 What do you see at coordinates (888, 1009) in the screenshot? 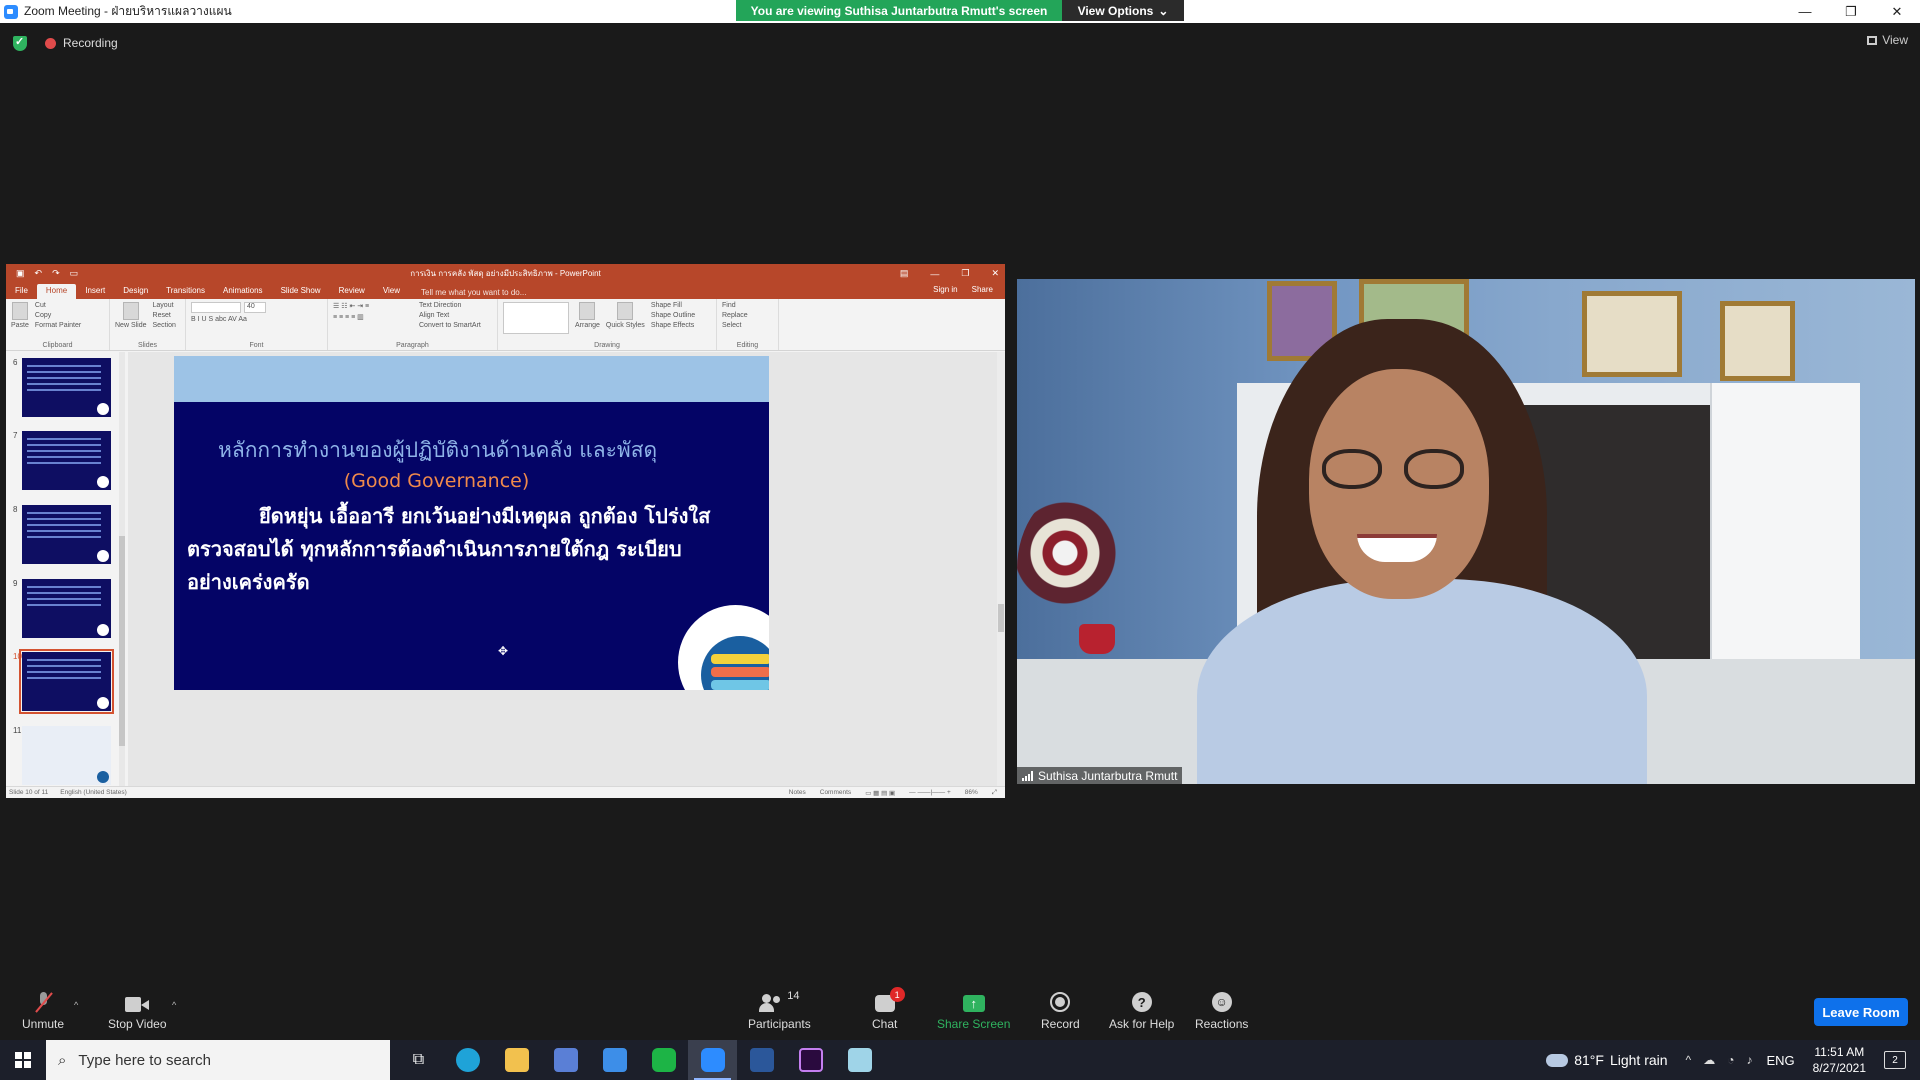
I see `chat-button: 1 Chat` at bounding box center [888, 1009].